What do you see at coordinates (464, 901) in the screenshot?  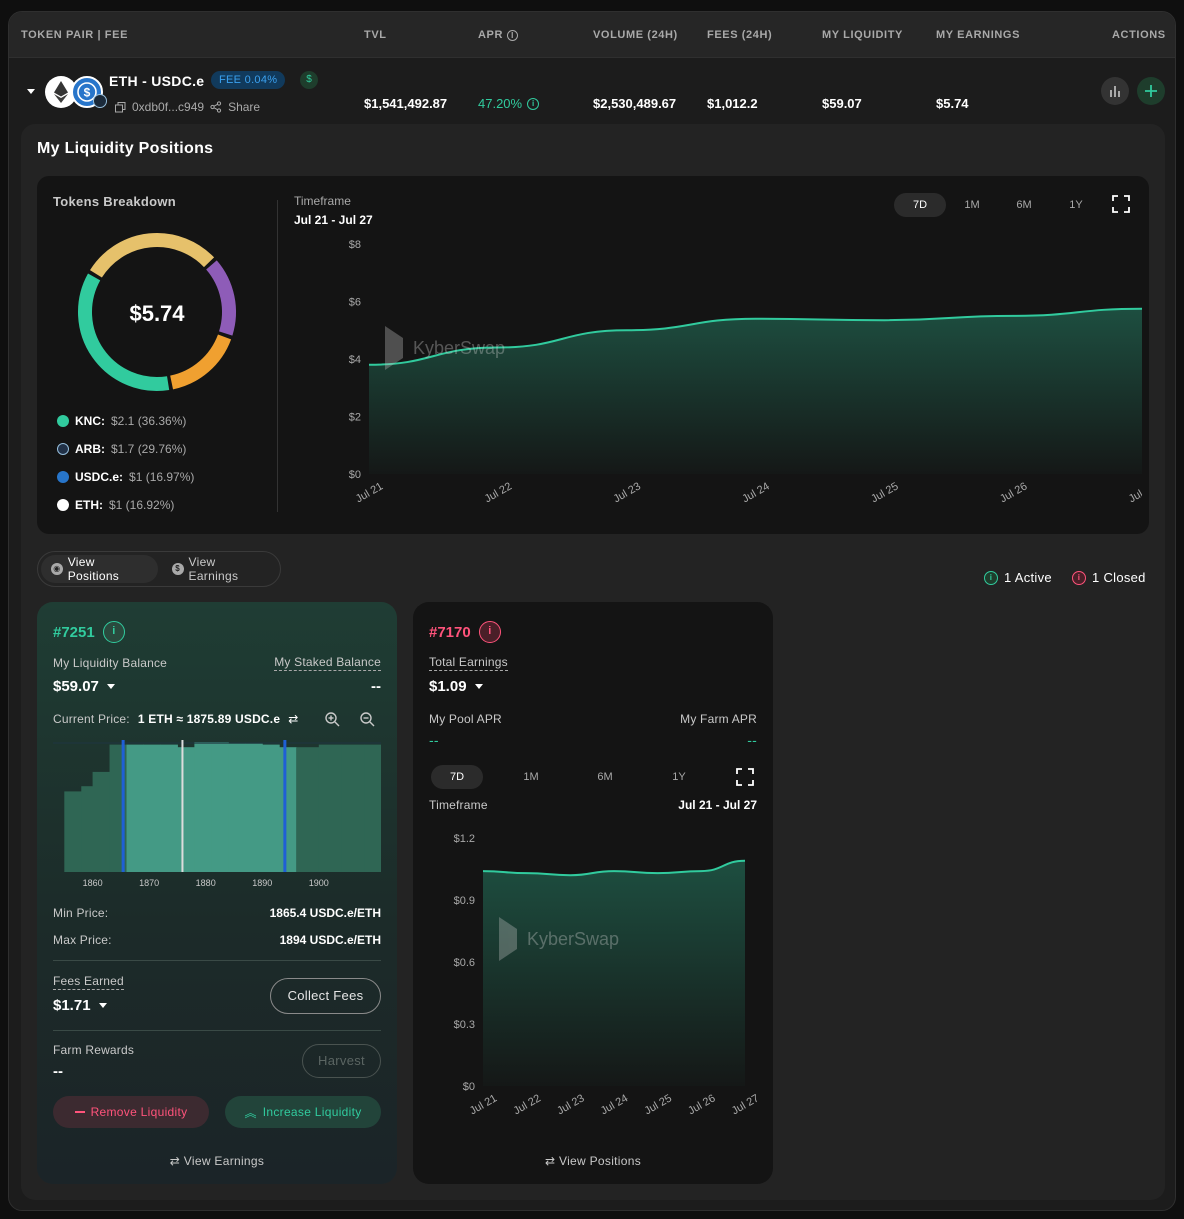 I see `y-tick-label: $0.9` at bounding box center [464, 901].